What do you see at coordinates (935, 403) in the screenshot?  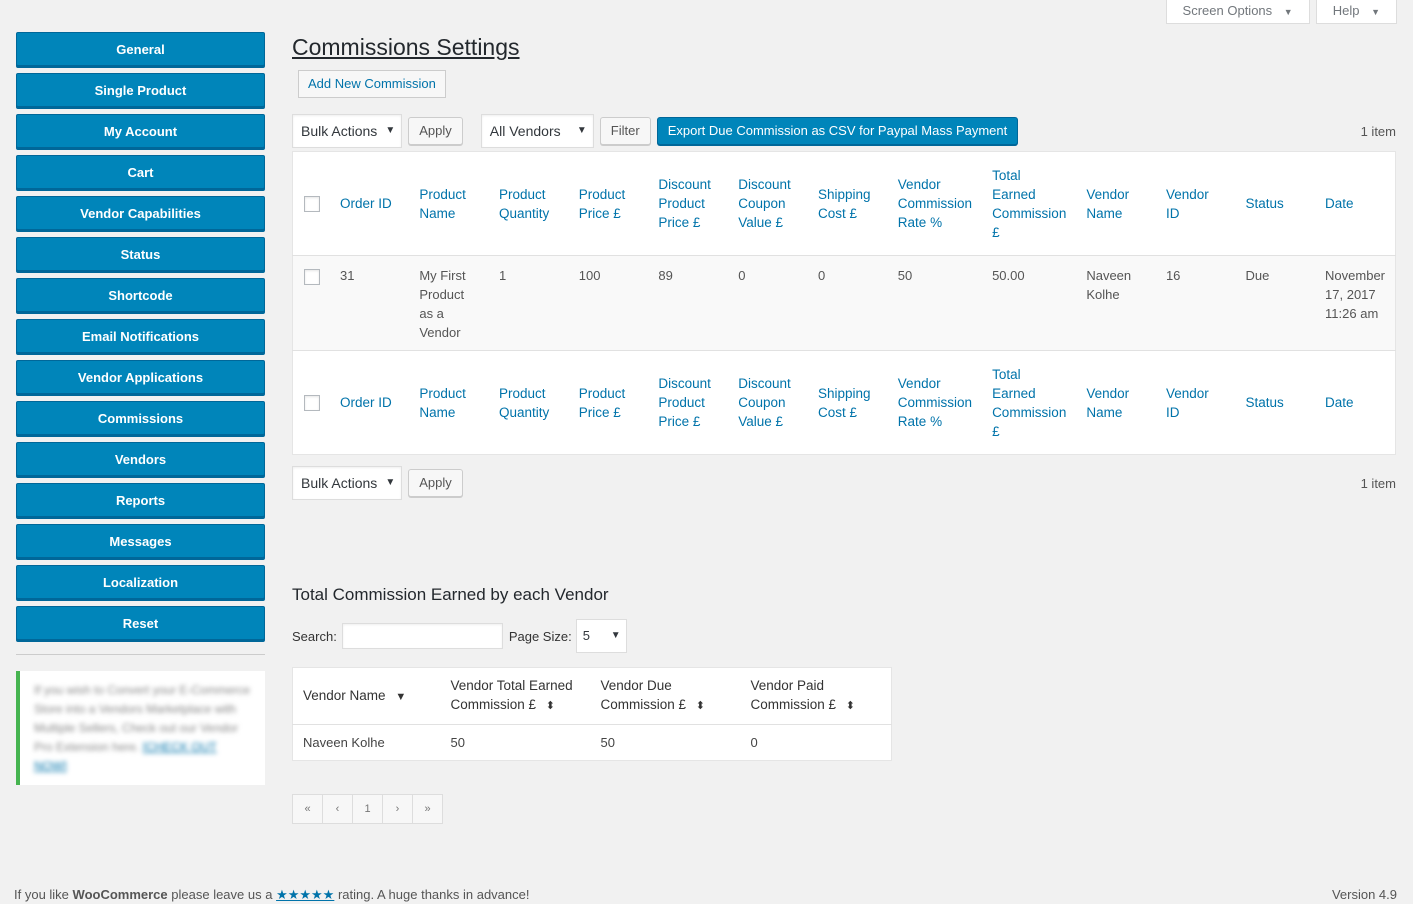 I see `column-commission-rate-footer: Vendor Commission Rate %` at bounding box center [935, 403].